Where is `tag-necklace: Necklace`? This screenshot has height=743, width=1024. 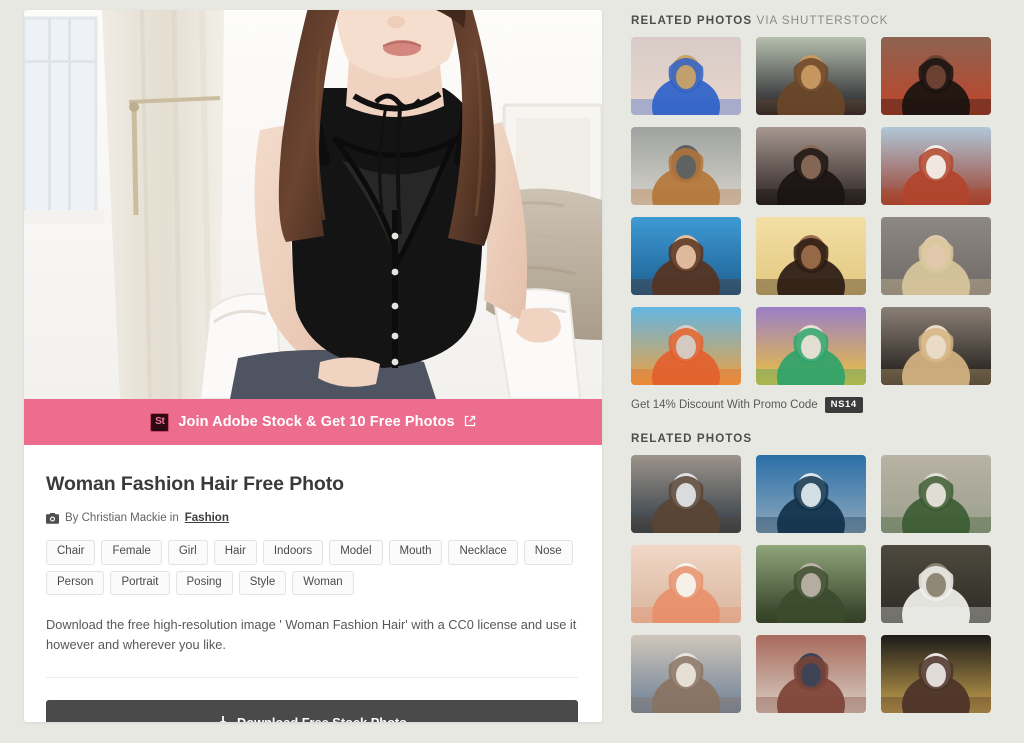 tag-necklace: Necklace is located at coordinates (483, 552).